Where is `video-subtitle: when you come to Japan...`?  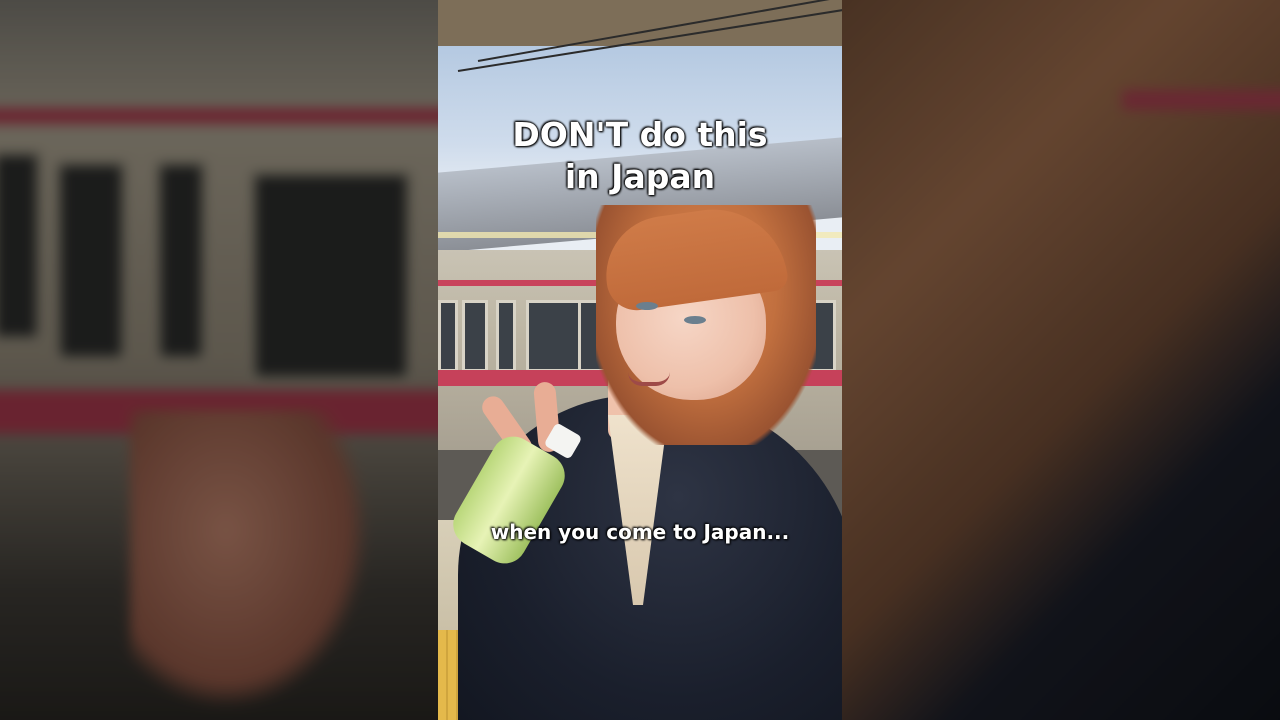
video-subtitle: when you come to Japan... is located at coordinates (640, 532).